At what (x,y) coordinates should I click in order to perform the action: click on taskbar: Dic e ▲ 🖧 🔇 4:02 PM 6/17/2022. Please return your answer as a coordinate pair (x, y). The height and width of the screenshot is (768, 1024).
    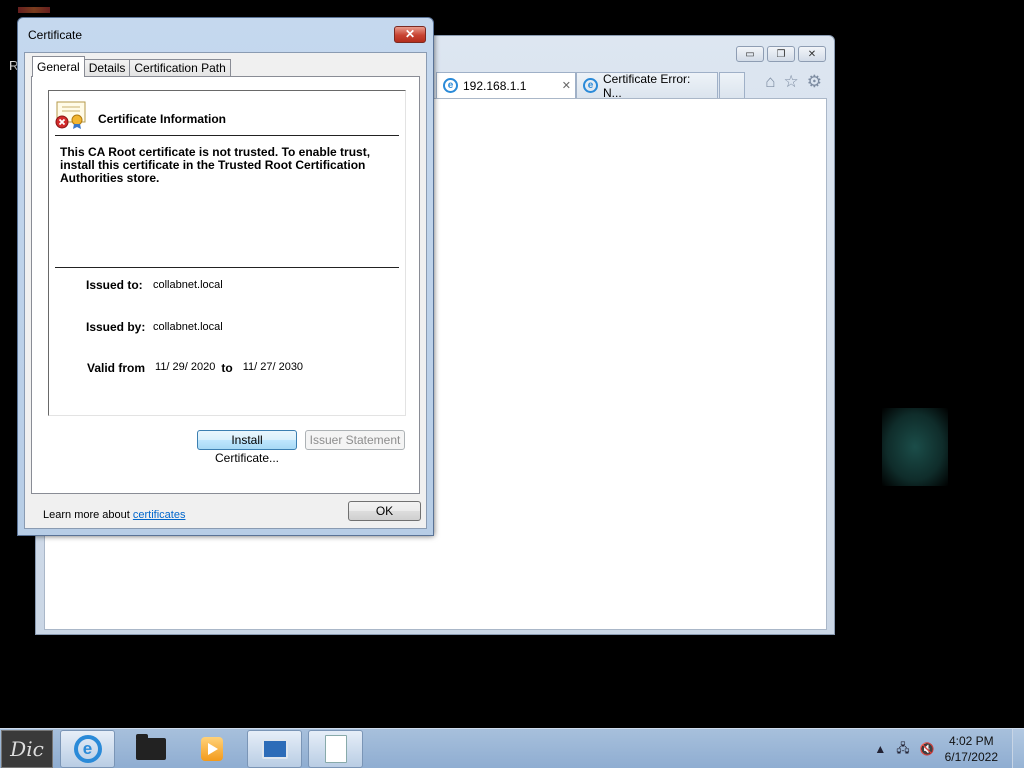
    Looking at the image, I should click on (512, 748).